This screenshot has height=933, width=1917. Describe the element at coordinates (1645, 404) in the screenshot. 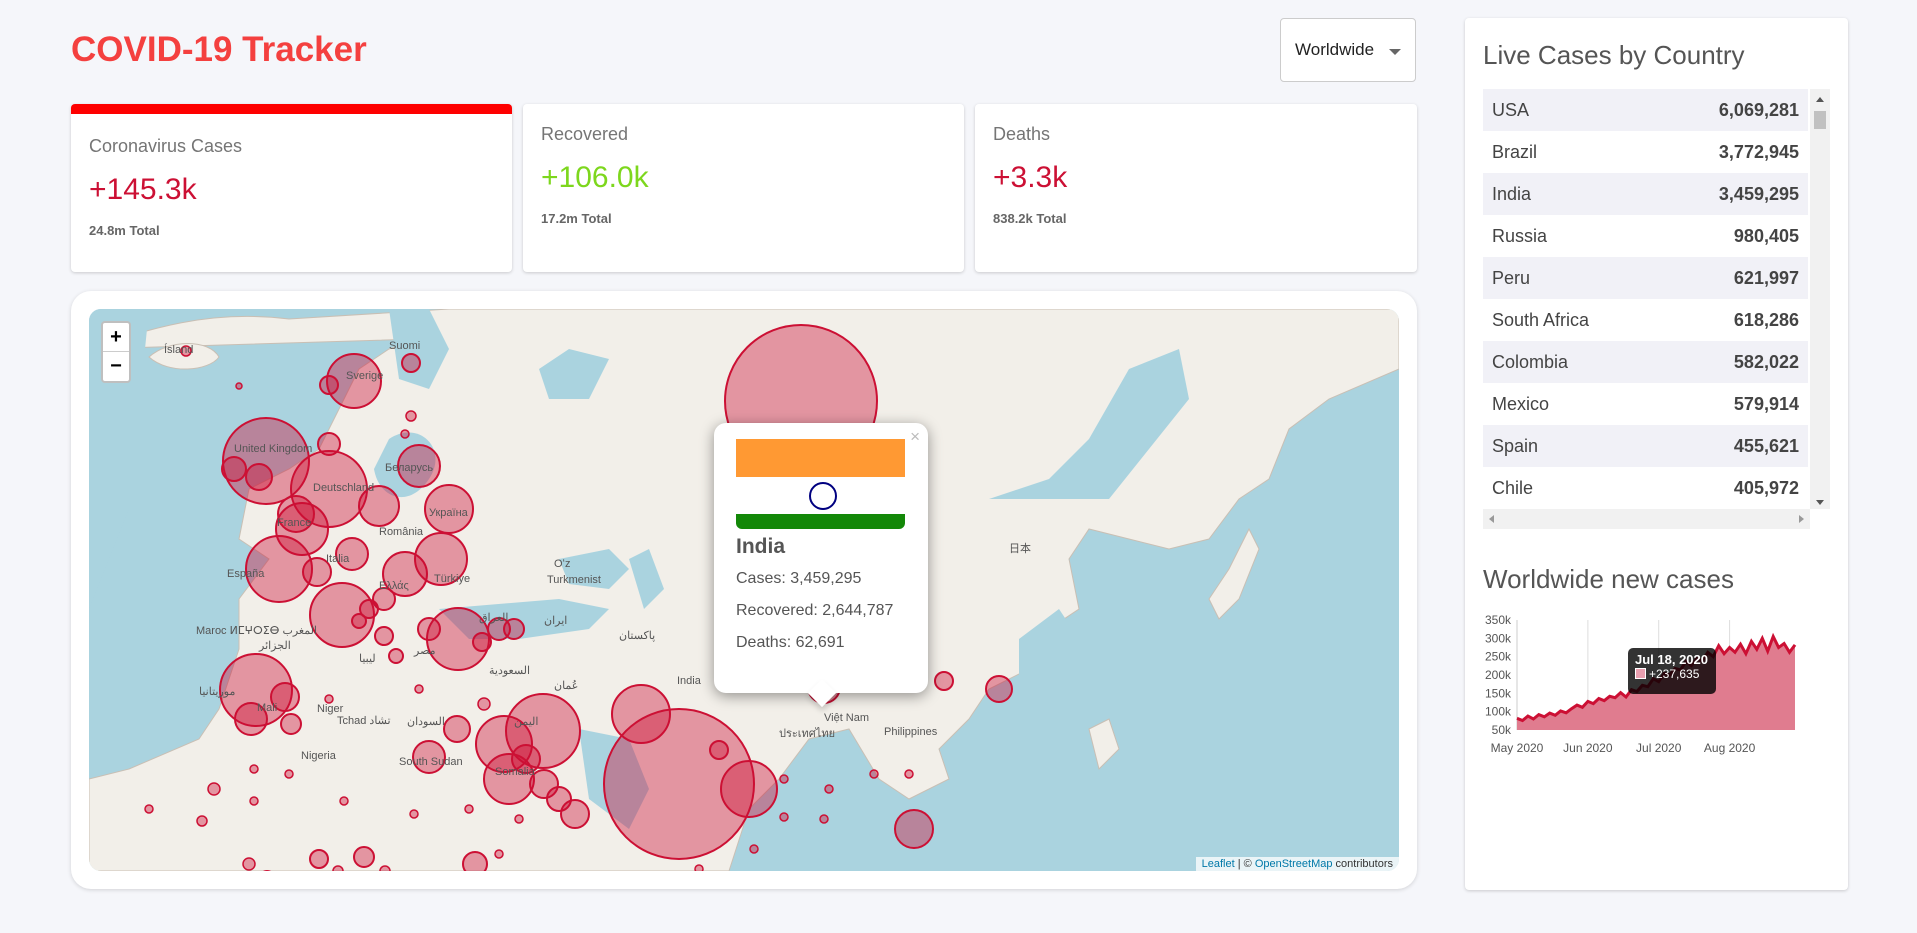

I see `table-row: Mexico 579,914` at that location.